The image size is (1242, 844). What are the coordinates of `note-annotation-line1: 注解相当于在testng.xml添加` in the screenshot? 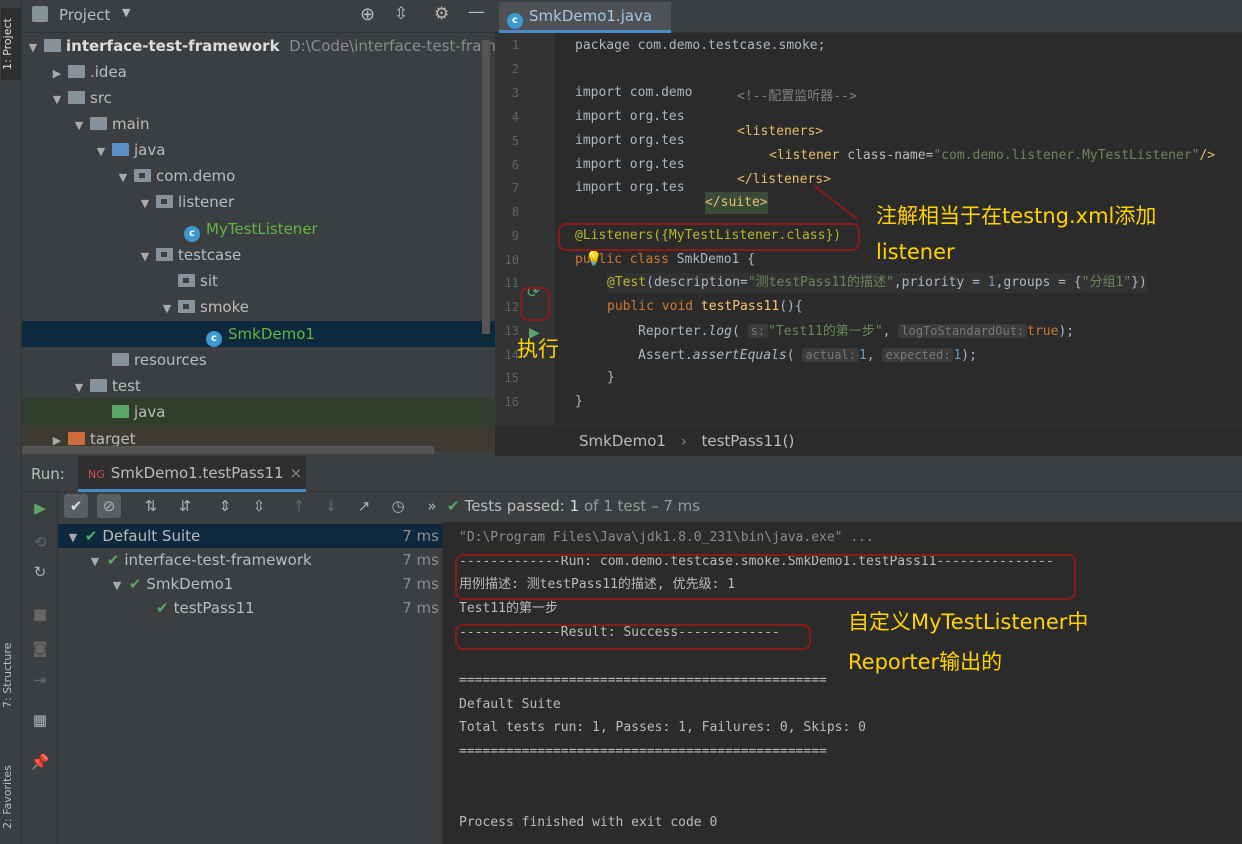 It's located at (1016, 216).